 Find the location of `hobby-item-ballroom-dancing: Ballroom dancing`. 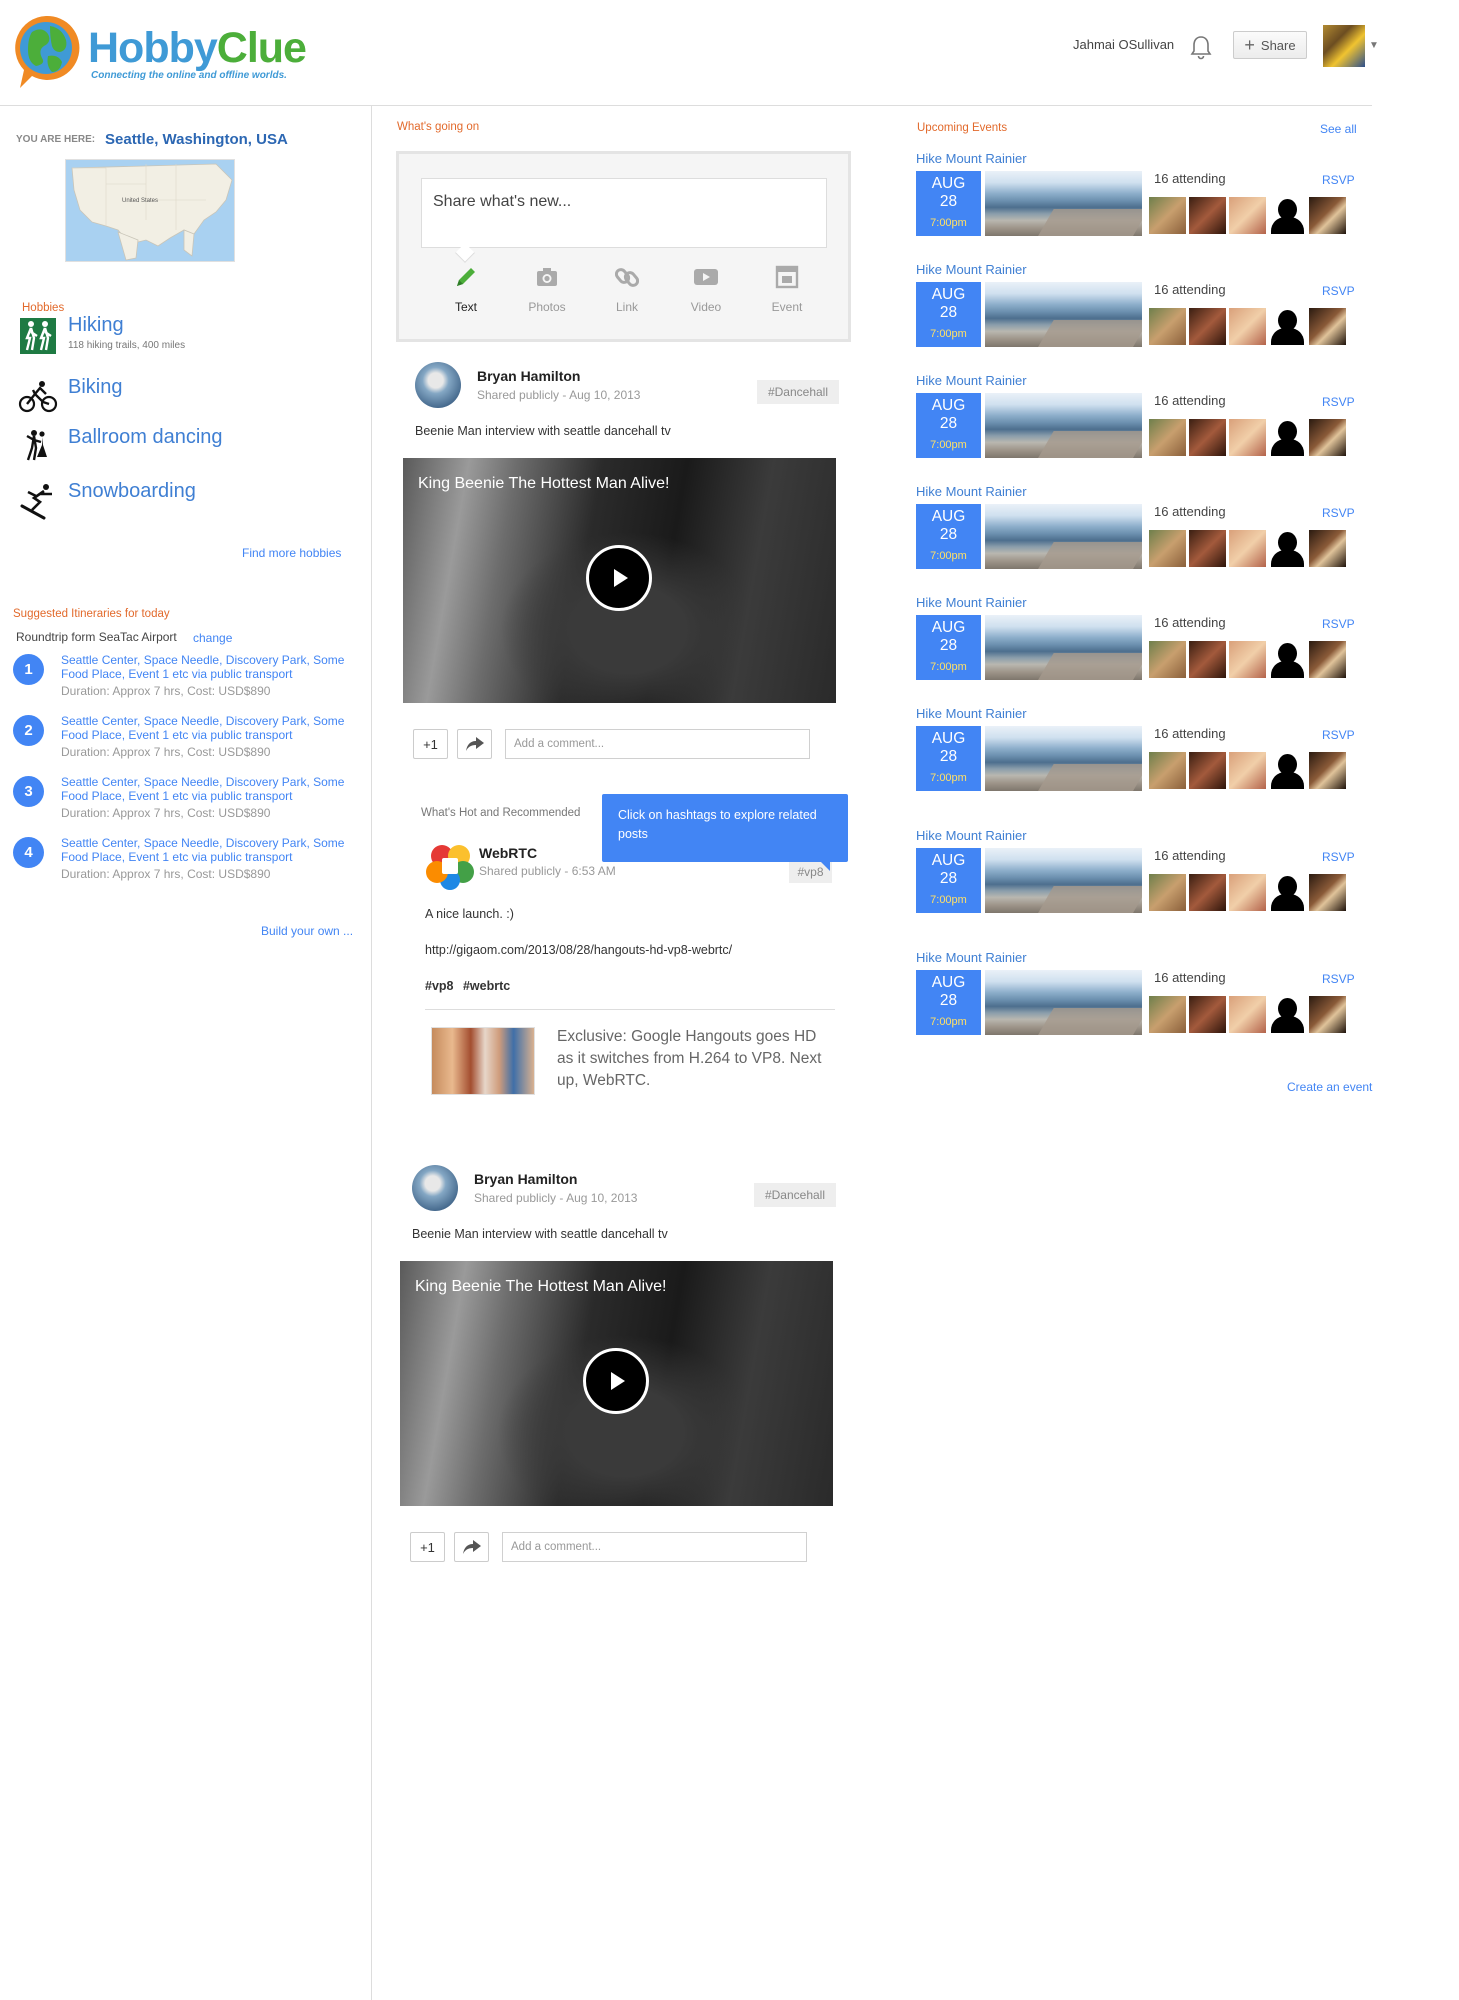

hobby-item-ballroom-dancing: Ballroom dancing is located at coordinates (178, 446).